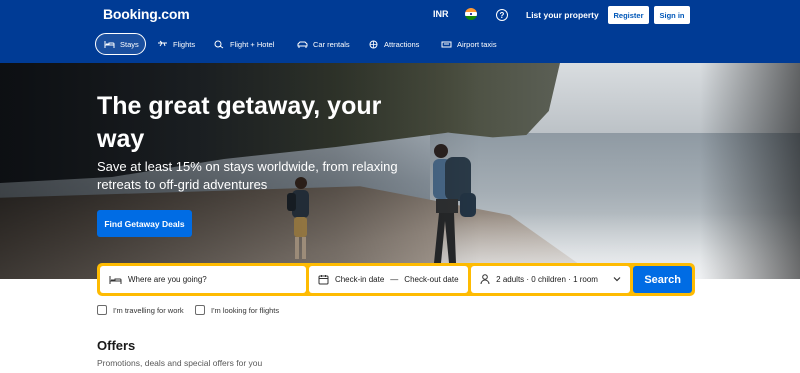 This screenshot has width=800, height=373. I want to click on tab-attractions: Attractions, so click(393, 44).